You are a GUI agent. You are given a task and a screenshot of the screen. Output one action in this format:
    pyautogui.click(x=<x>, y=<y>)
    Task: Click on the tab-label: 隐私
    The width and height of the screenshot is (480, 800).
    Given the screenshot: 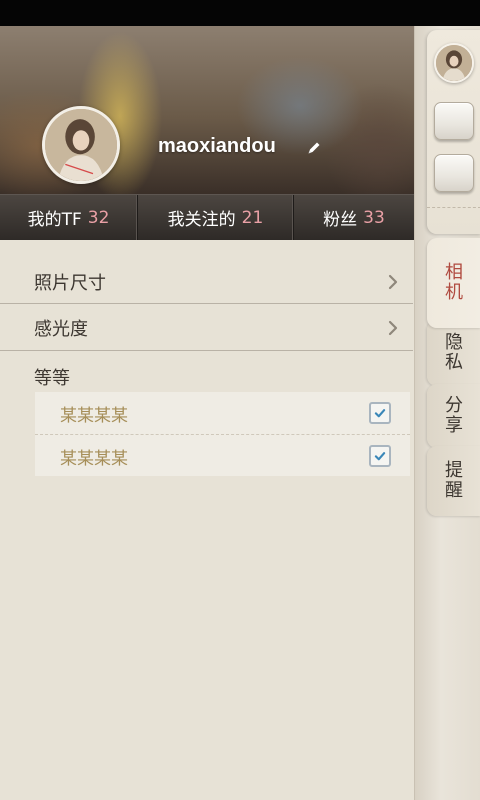 What is the action you would take?
    pyautogui.click(x=454, y=352)
    